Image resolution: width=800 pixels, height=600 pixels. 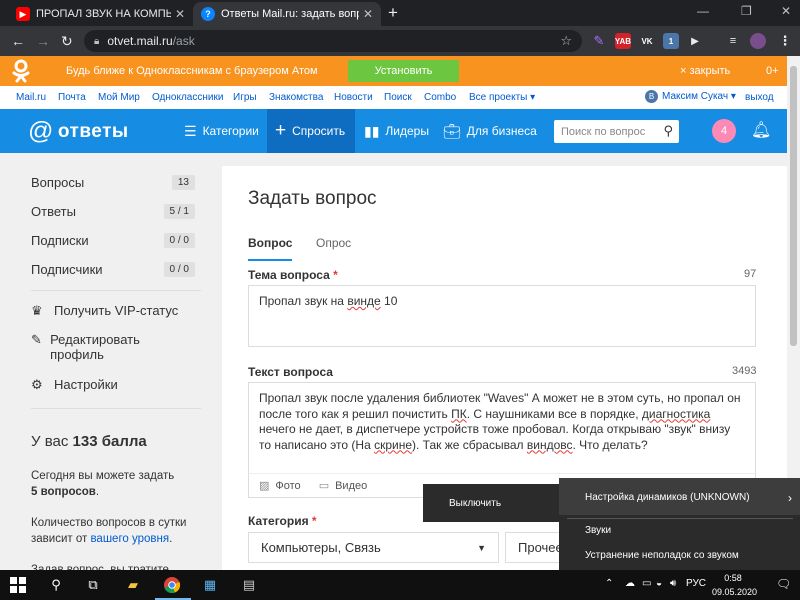 What do you see at coordinates (100, 14) in the screenshot?
I see `tab-youtube: ▶ ПРОПАЛ ЗВУК НА КОМПЬЮТЕР ✕` at bounding box center [100, 14].